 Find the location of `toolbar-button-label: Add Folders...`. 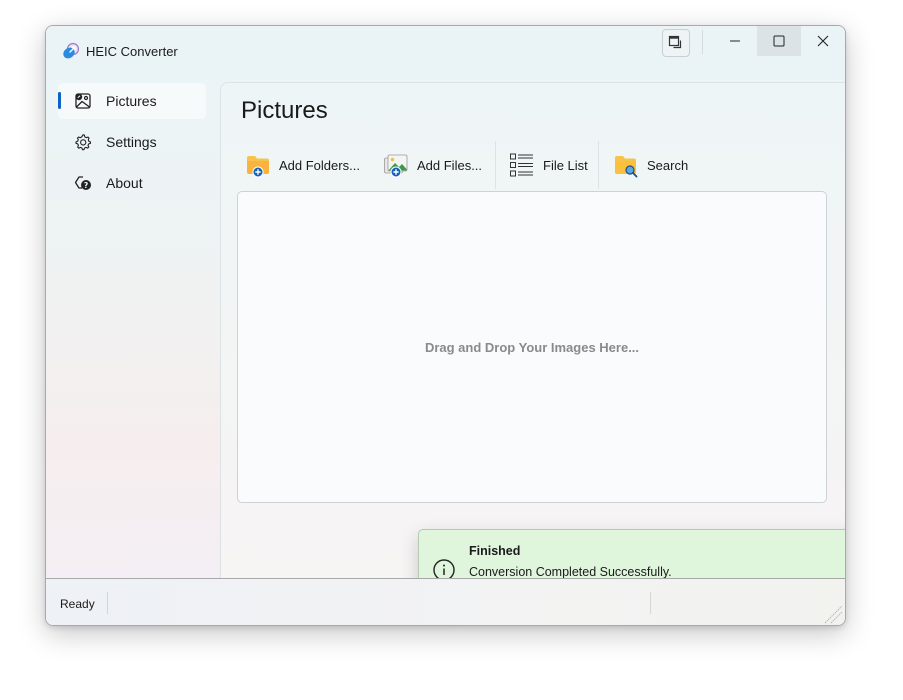

toolbar-button-label: Add Folders... is located at coordinates (319, 165).